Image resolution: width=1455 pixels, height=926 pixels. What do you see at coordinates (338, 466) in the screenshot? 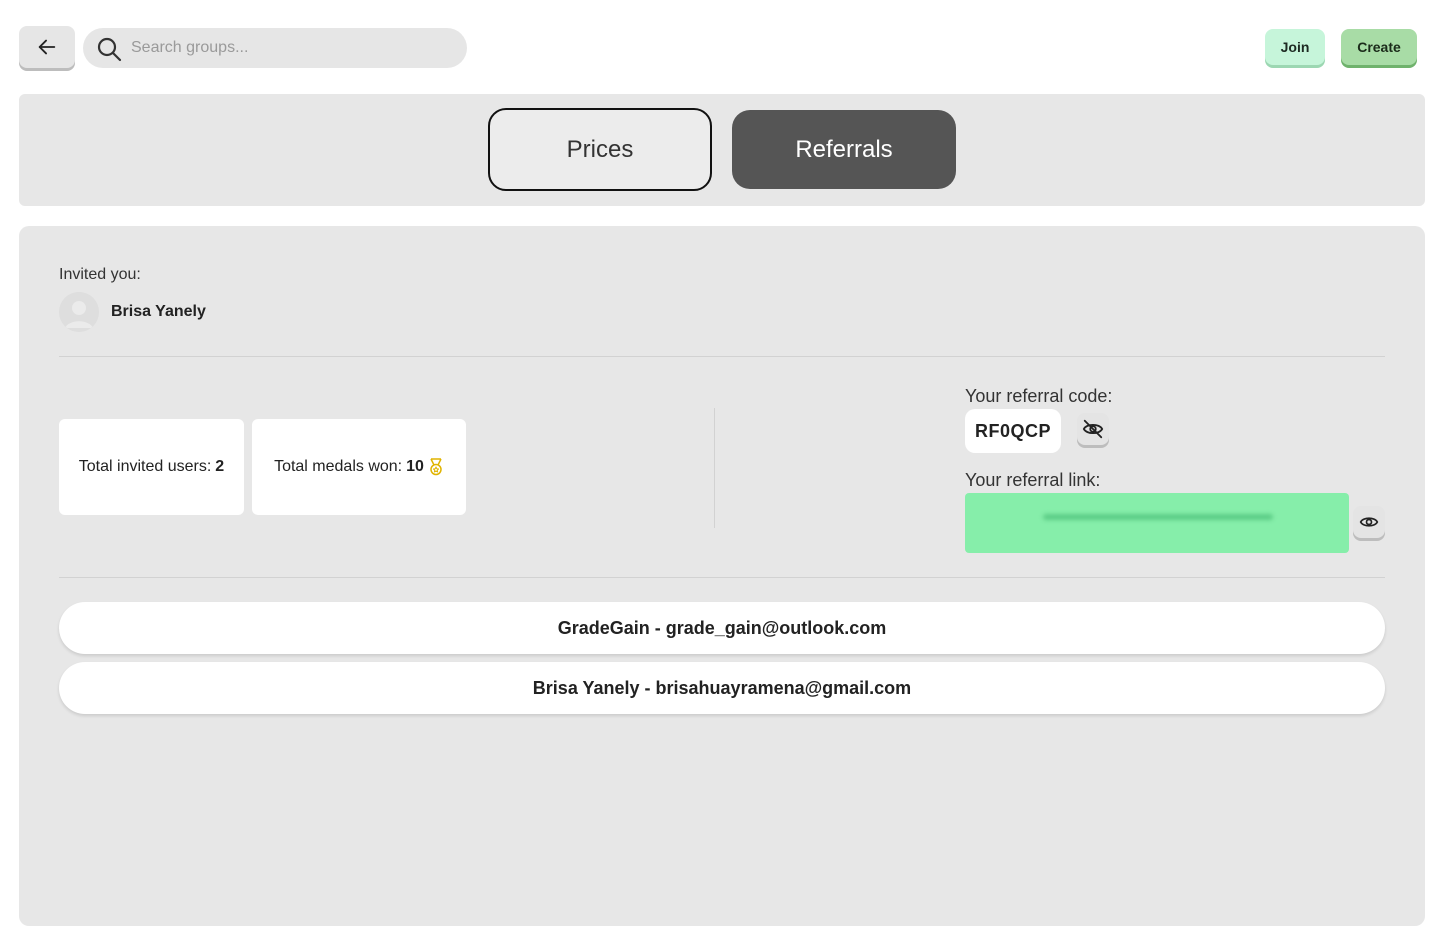
I see `total-medals-label: Total medals won:` at bounding box center [338, 466].